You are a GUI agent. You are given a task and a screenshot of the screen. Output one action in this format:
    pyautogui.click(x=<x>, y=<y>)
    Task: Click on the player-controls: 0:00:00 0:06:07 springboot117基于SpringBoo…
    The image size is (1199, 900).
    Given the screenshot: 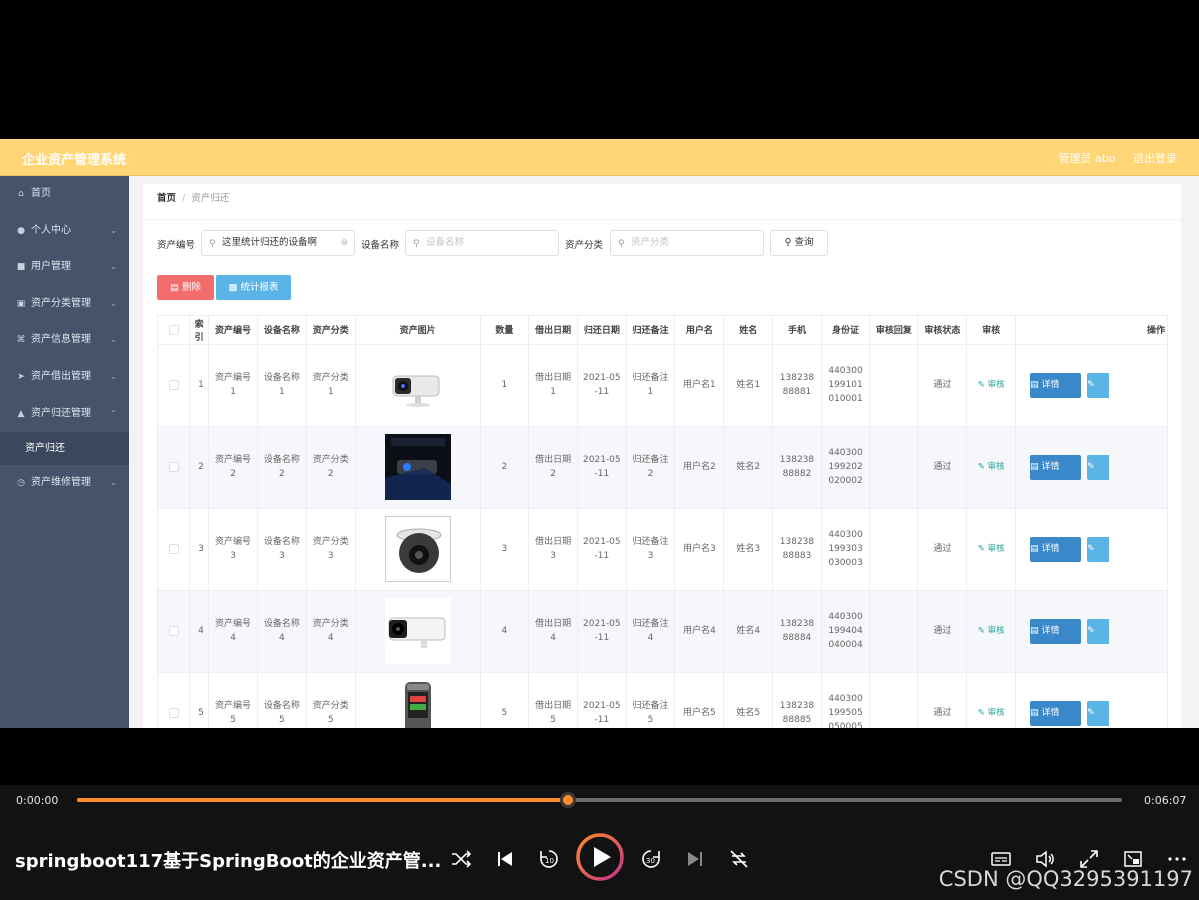 What is the action you would take?
    pyautogui.click(x=599, y=842)
    